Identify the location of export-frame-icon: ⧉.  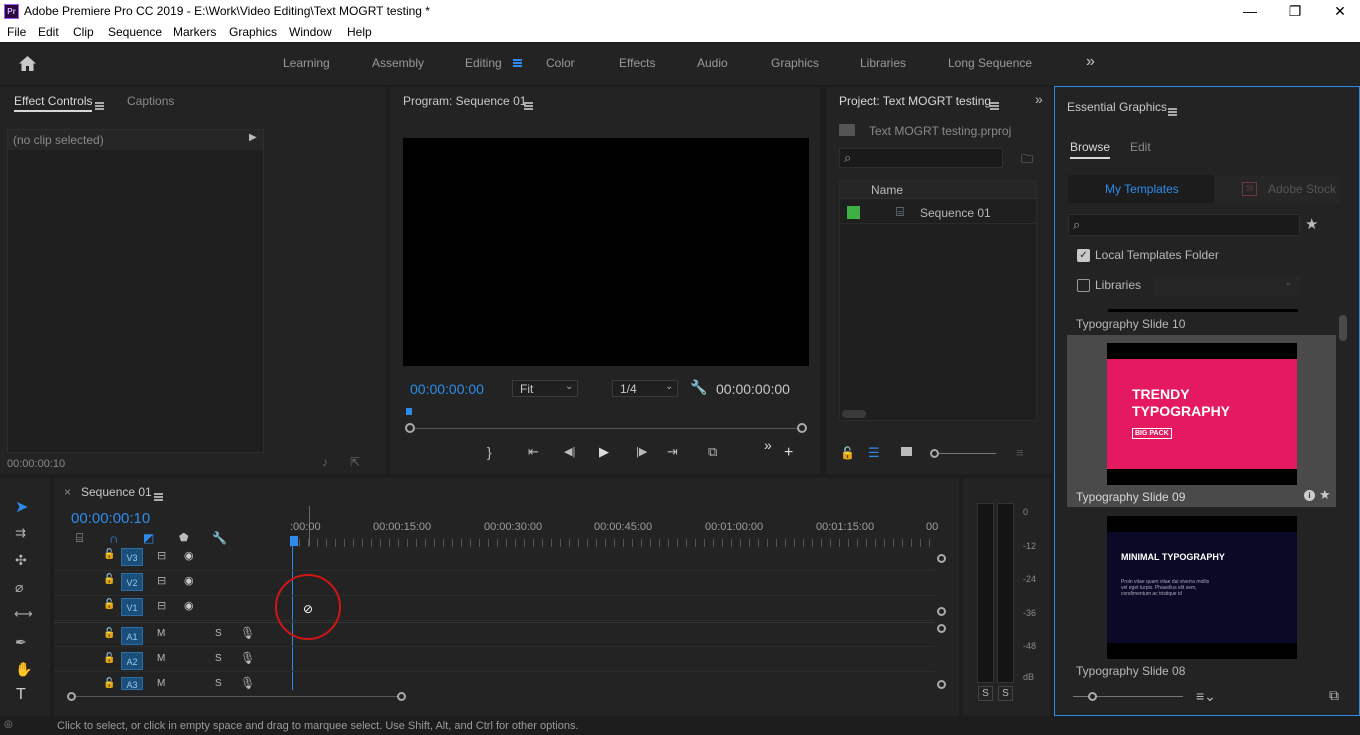
(712, 452).